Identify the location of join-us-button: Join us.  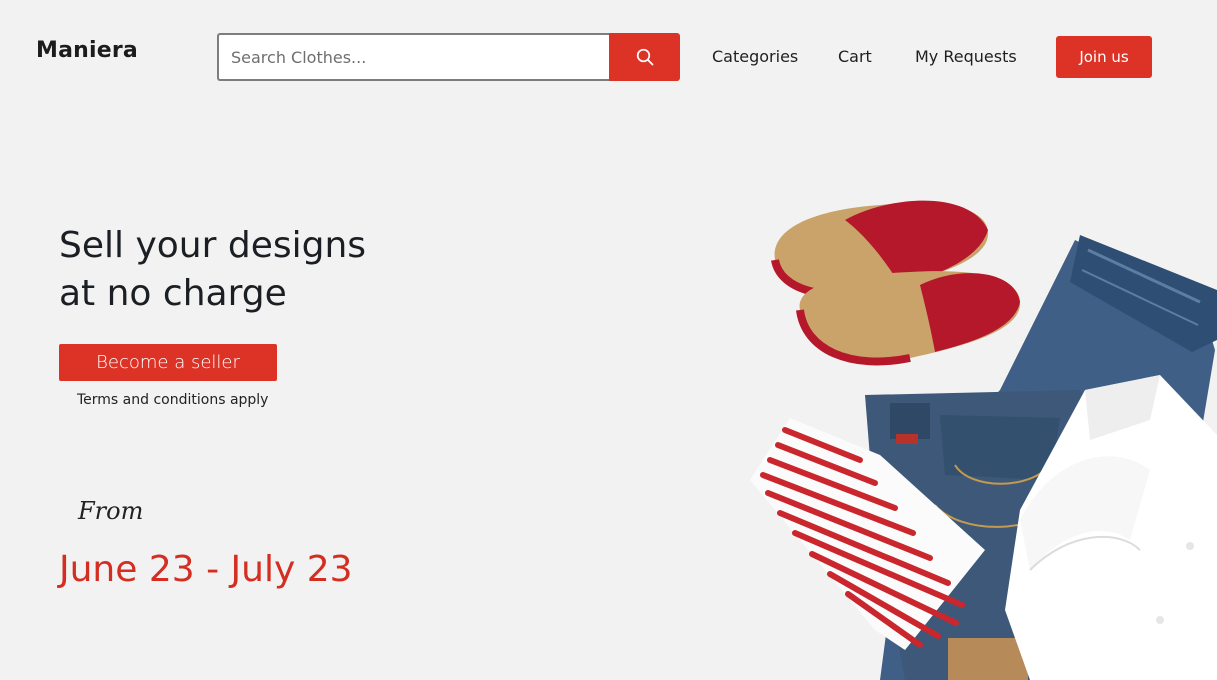
(1104, 57).